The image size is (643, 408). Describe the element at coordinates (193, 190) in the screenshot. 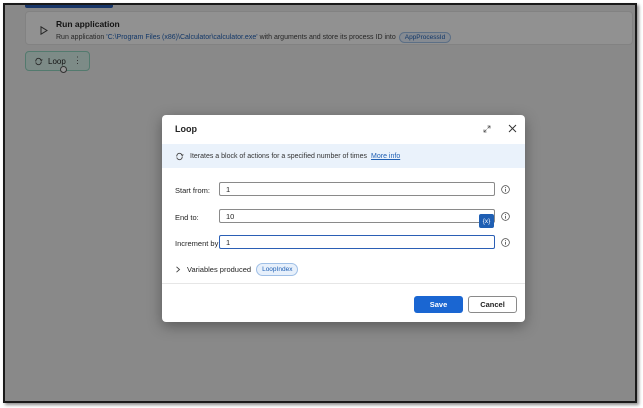

I see `start-from-label: Start from:` at that location.